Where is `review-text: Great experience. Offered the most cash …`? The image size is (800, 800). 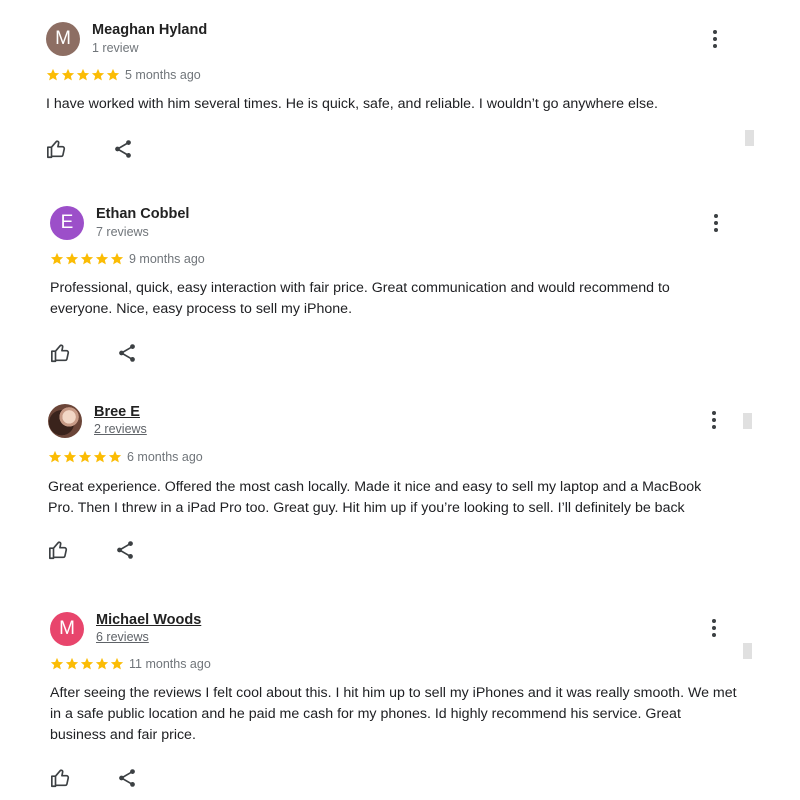
review-text: Great experience. Offered the most cash … is located at coordinates (375, 497).